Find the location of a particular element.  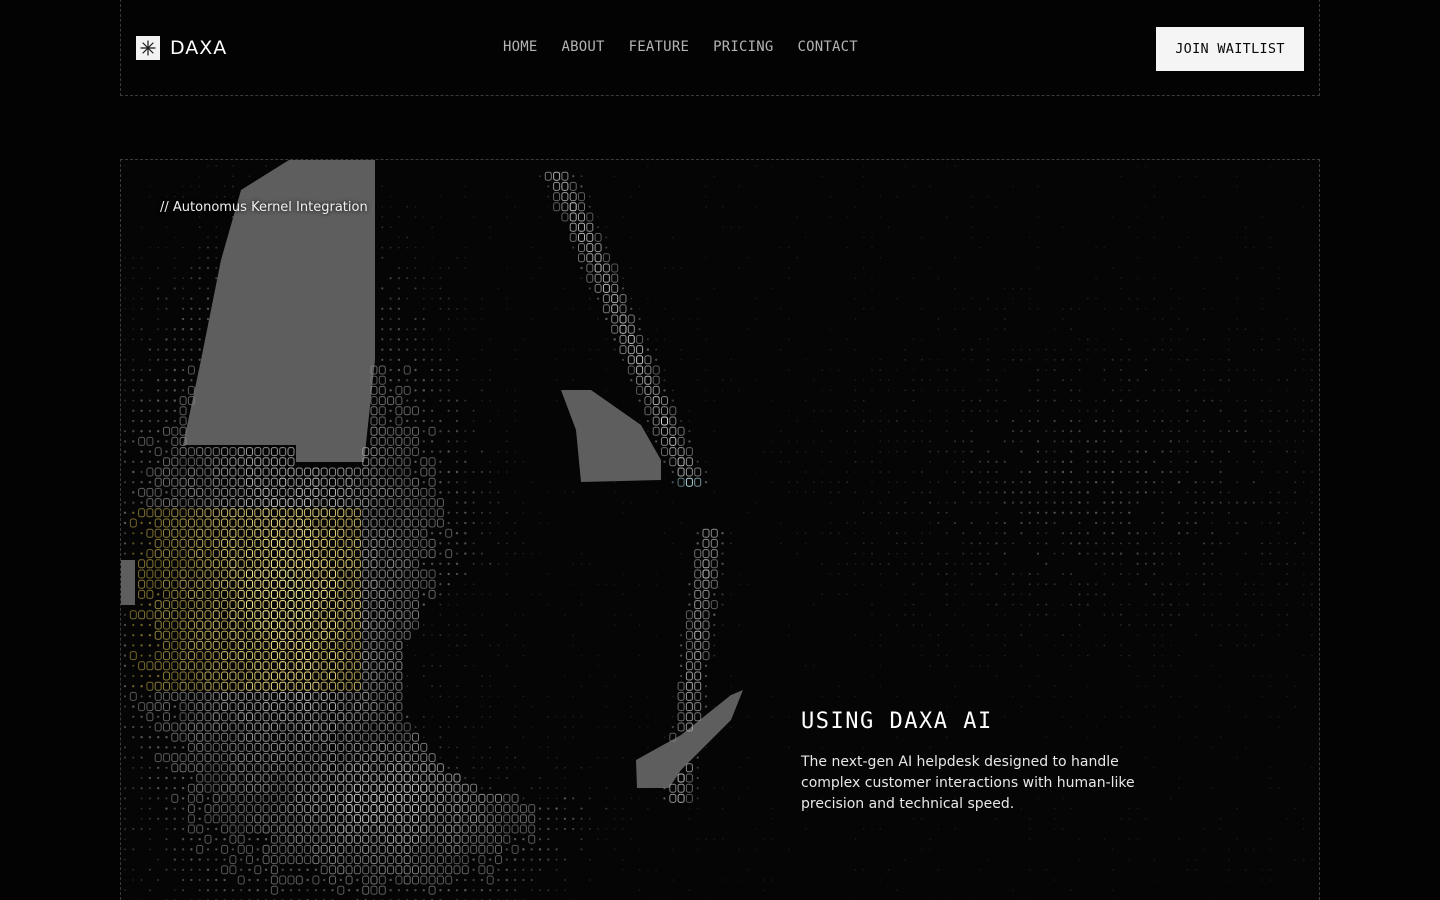

nav-pricing: PRICING is located at coordinates (743, 47).